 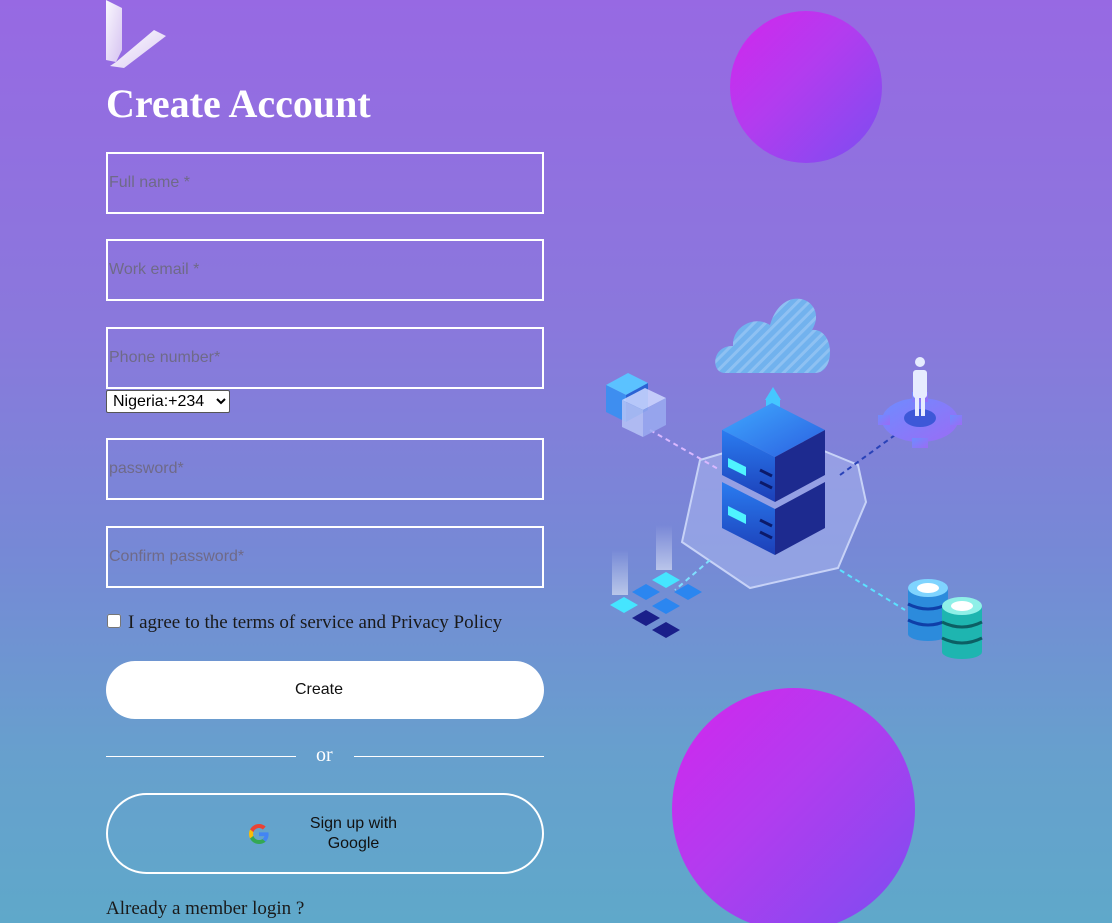 What do you see at coordinates (238, 103) in the screenshot?
I see `page-title: Create Account` at bounding box center [238, 103].